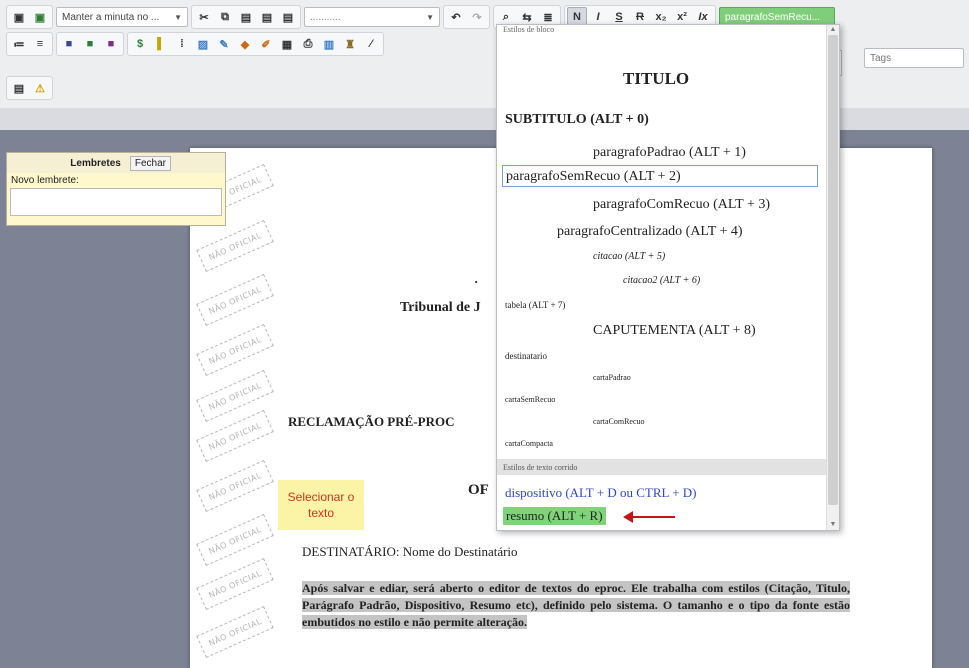 Image resolution: width=969 pixels, height=668 pixels. I want to click on style-item-tabela: tabela (ALT + 7), so click(535, 305).